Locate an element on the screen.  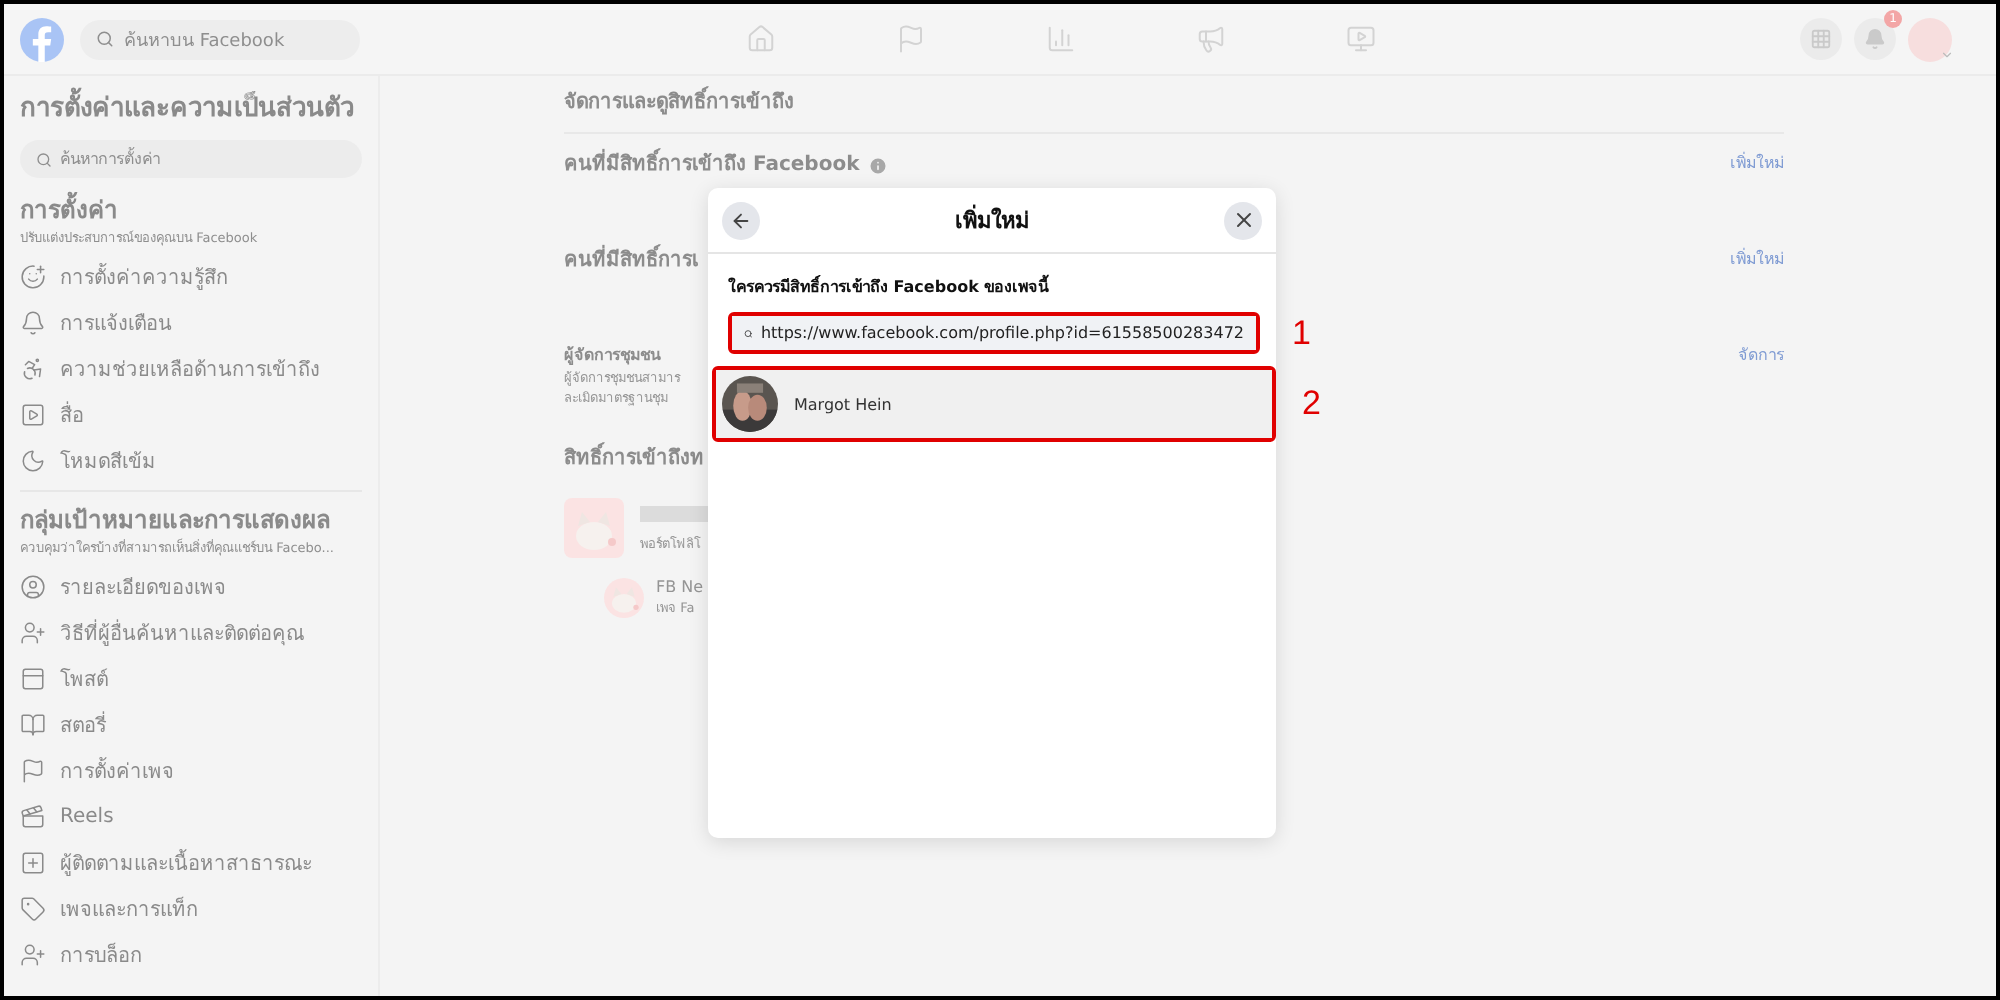
sidebar-item: การตั้งค่าความรู้สึก is located at coordinates (191, 277).